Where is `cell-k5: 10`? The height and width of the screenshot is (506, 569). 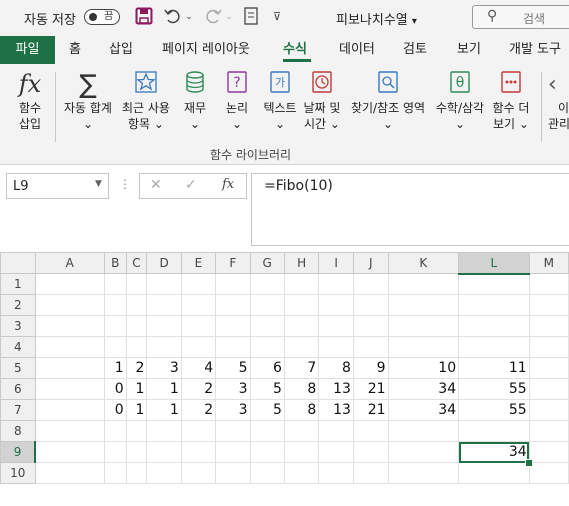
cell-k5: 10 is located at coordinates (423, 368).